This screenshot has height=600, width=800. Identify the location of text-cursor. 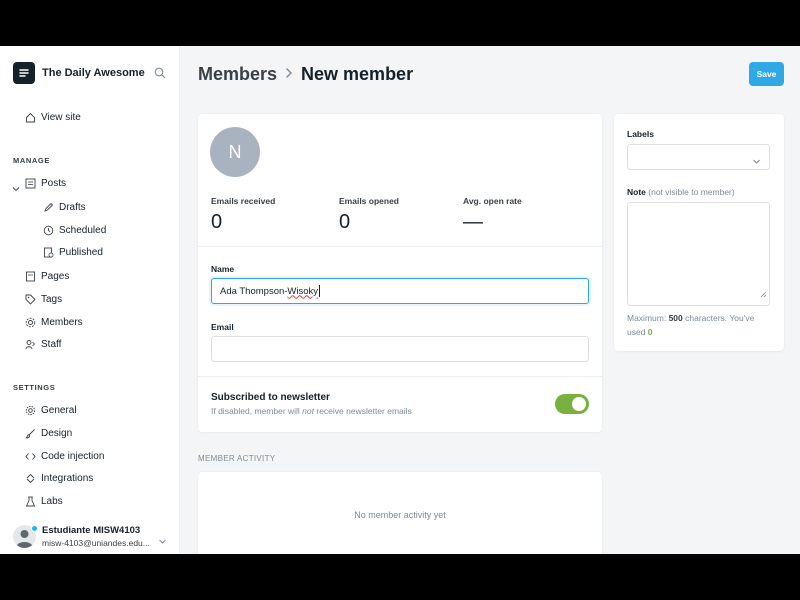
(320, 291).